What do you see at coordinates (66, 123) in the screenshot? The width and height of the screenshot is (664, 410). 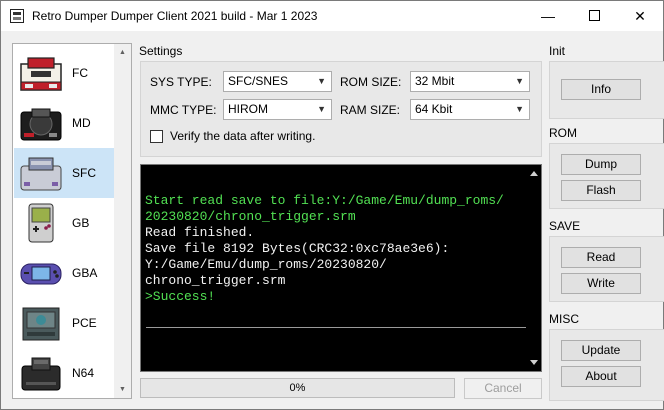 I see `sidebar-item-md: MD` at bounding box center [66, 123].